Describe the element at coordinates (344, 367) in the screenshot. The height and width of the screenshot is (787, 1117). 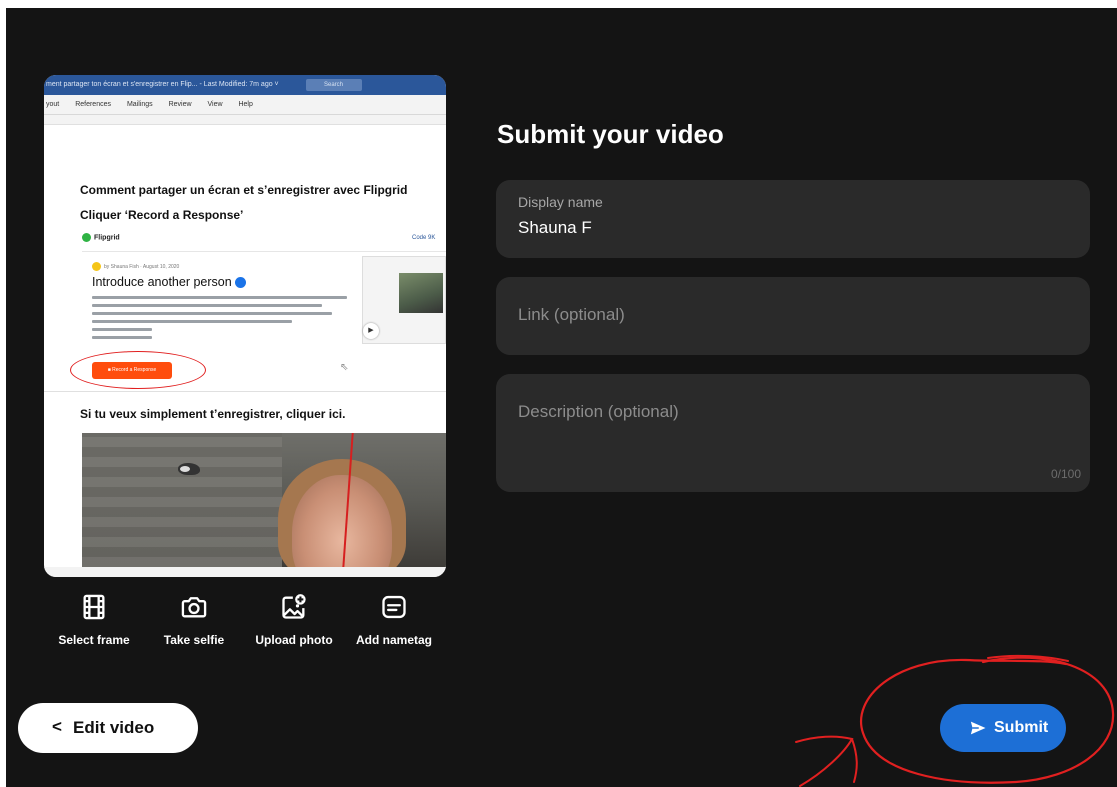
I see `mouse-cursor-icon: ⇖` at that location.